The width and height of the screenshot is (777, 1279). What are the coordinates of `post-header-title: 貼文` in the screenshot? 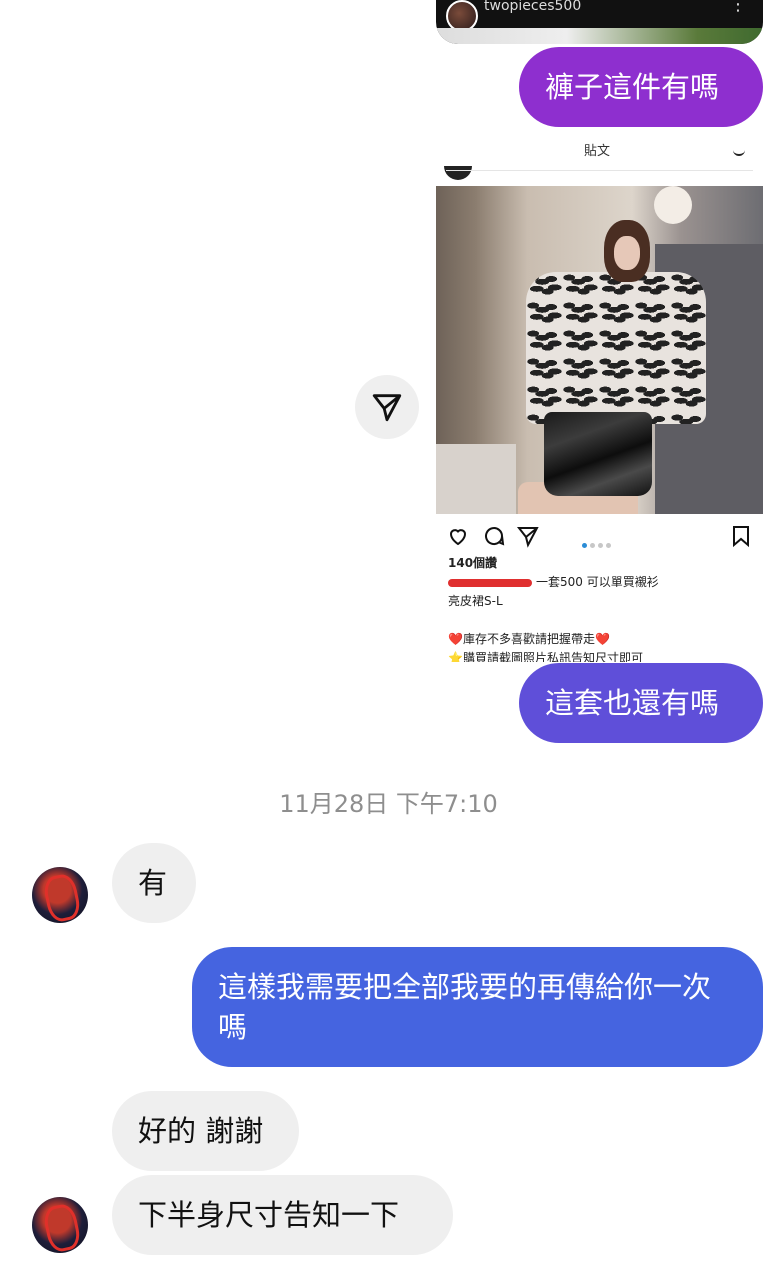 It's located at (597, 151).